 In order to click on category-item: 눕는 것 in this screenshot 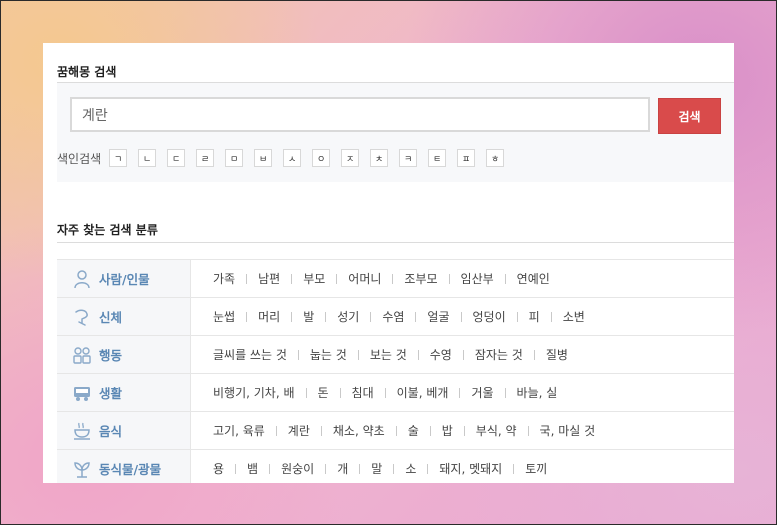, I will do `click(328, 354)`.